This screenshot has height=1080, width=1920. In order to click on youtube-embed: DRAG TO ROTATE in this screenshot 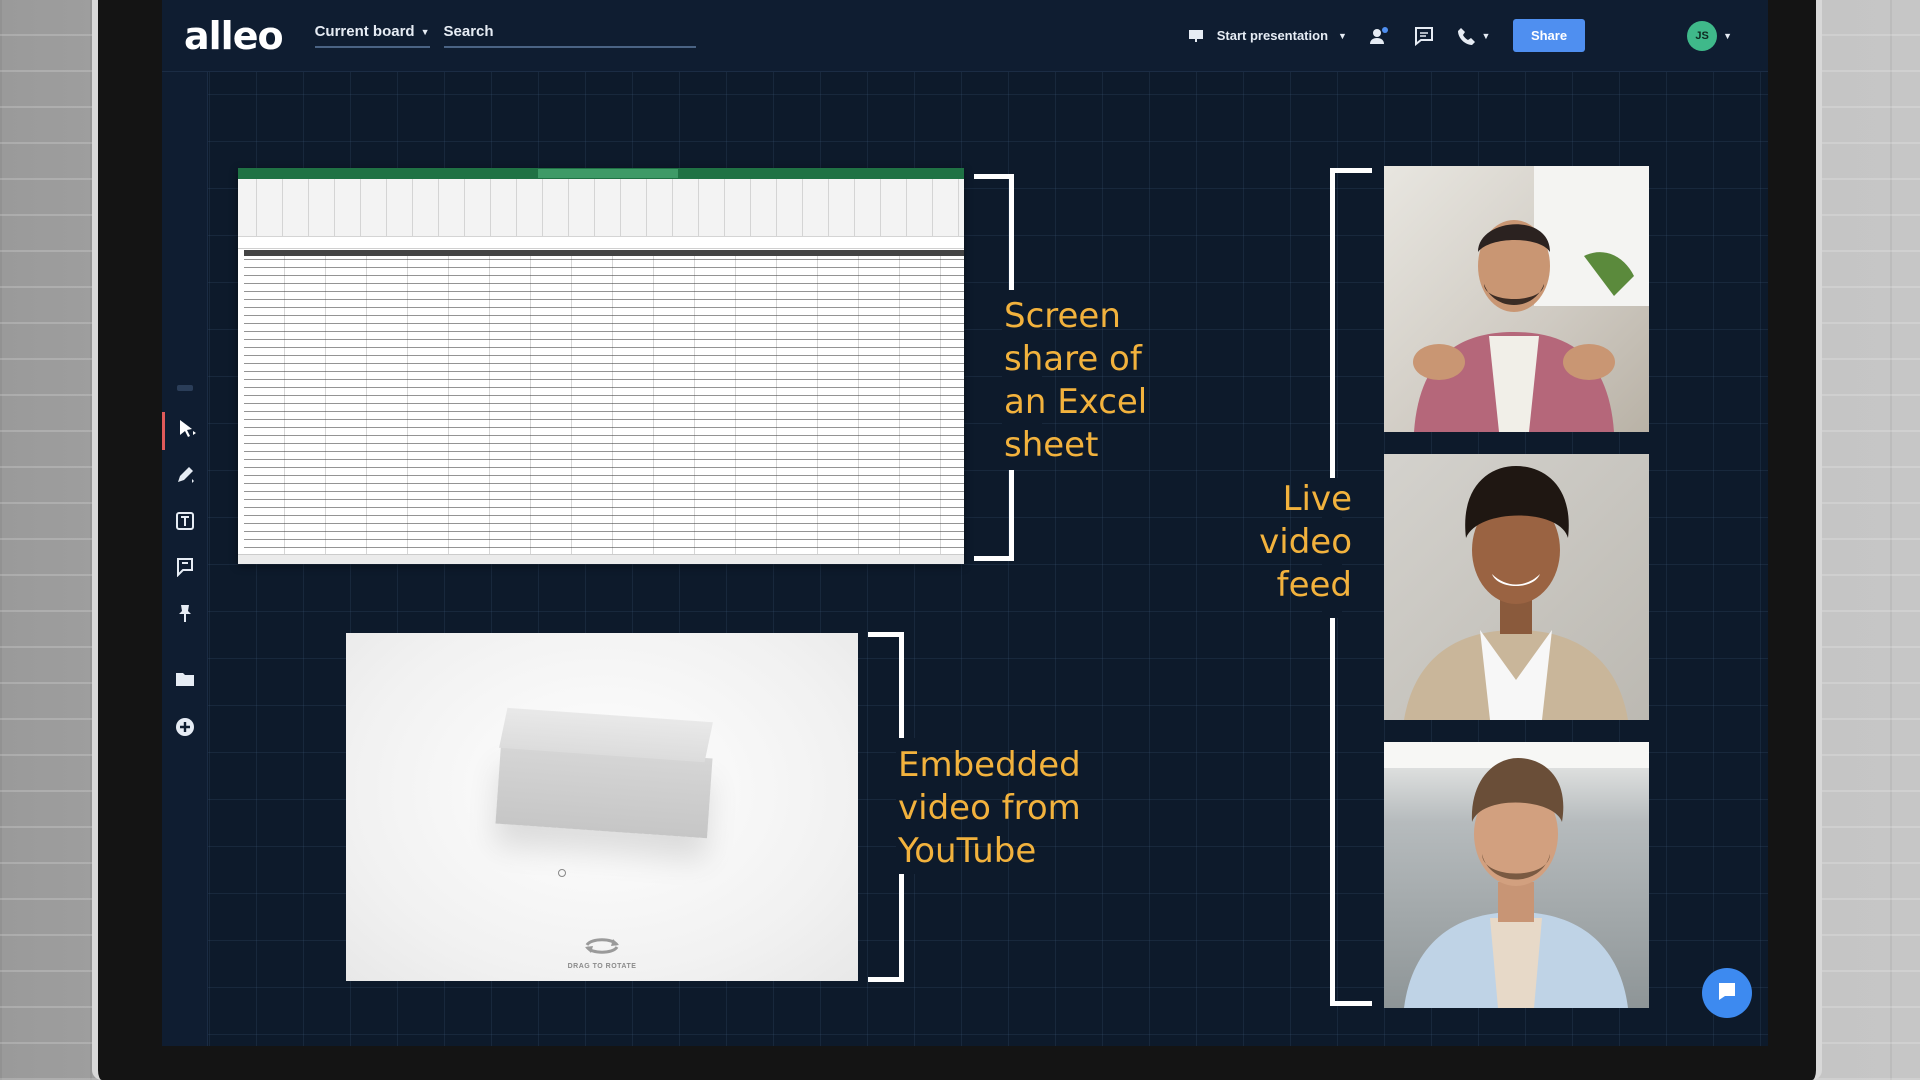, I will do `click(602, 807)`.